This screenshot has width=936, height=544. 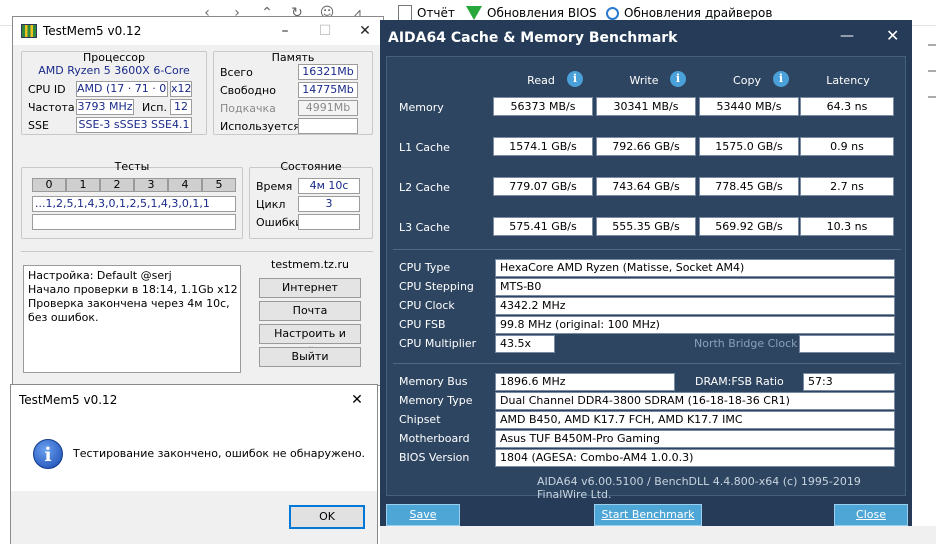 I want to click on aida-title: AIDA64 Cache & Memory Benchmark, so click(x=533, y=38).